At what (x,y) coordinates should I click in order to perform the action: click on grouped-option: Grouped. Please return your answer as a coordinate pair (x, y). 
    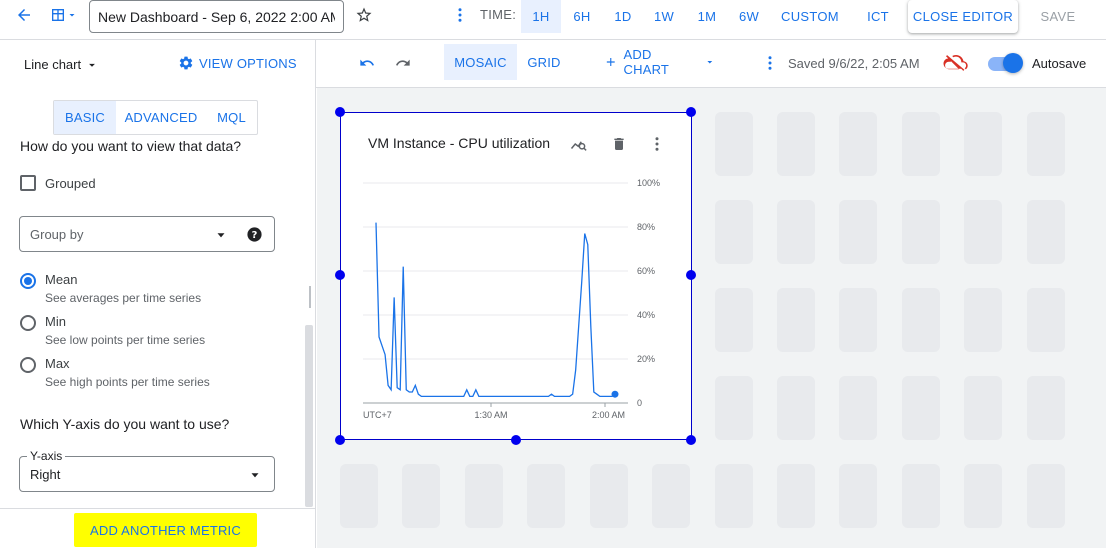
    Looking at the image, I should click on (58, 183).